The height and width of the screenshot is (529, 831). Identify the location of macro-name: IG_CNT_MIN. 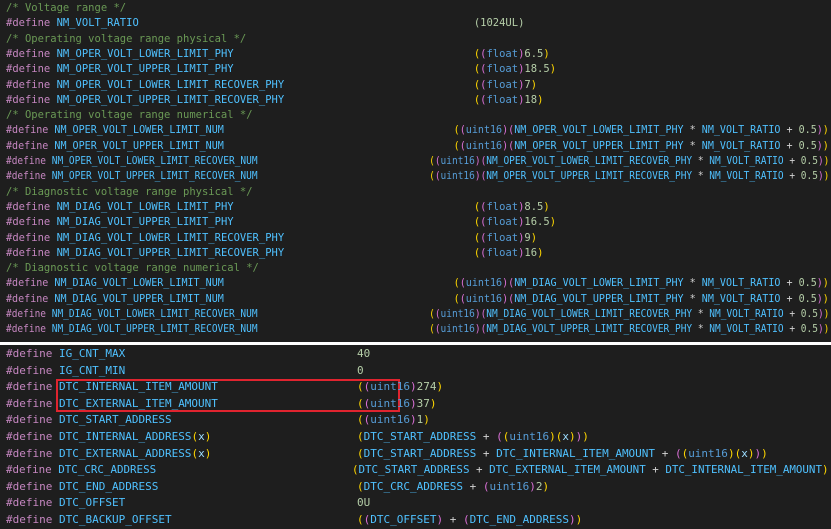
(89, 370).